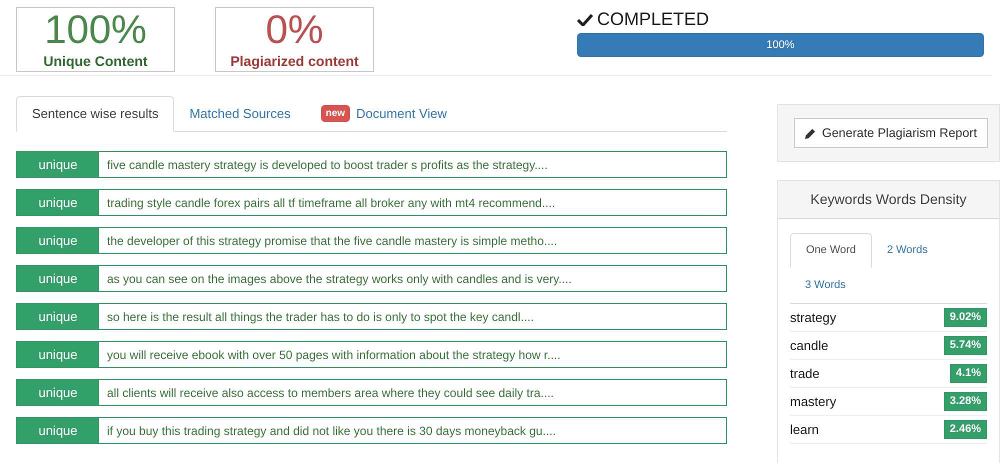  Describe the element at coordinates (384, 113) in the screenshot. I see `tab: new Document View` at that location.